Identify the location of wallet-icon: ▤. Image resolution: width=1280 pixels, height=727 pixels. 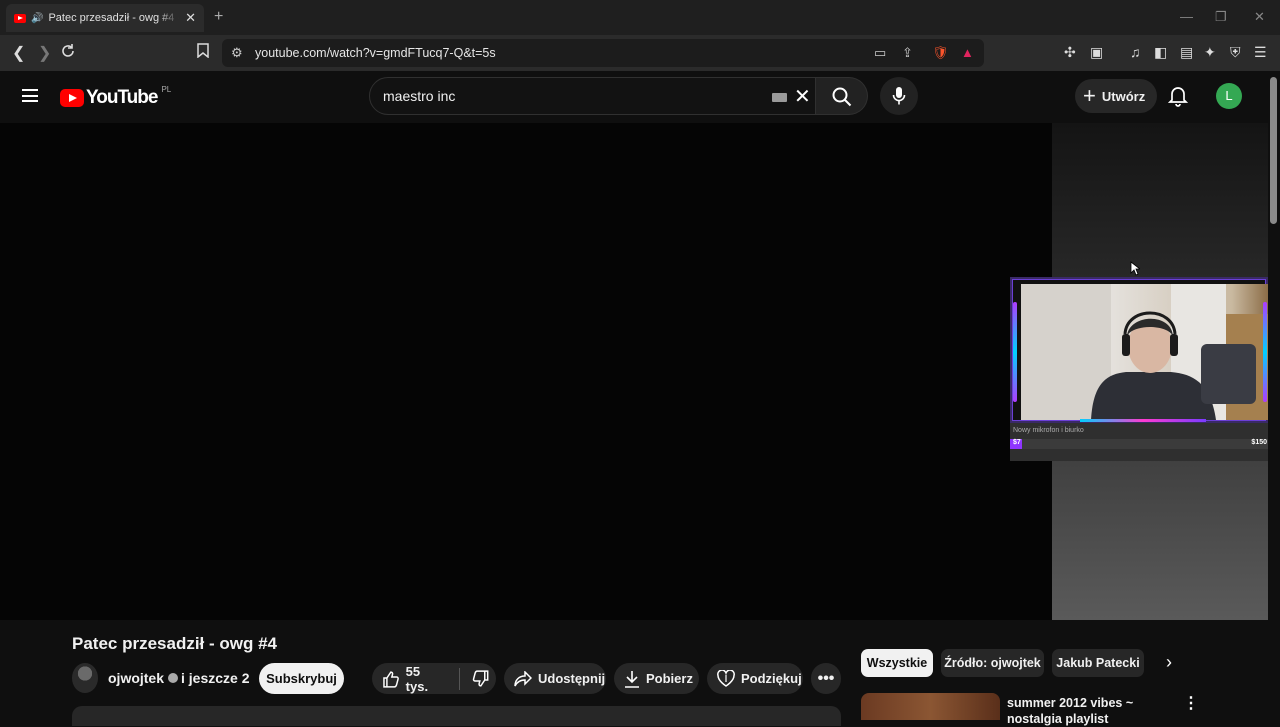
(1186, 52).